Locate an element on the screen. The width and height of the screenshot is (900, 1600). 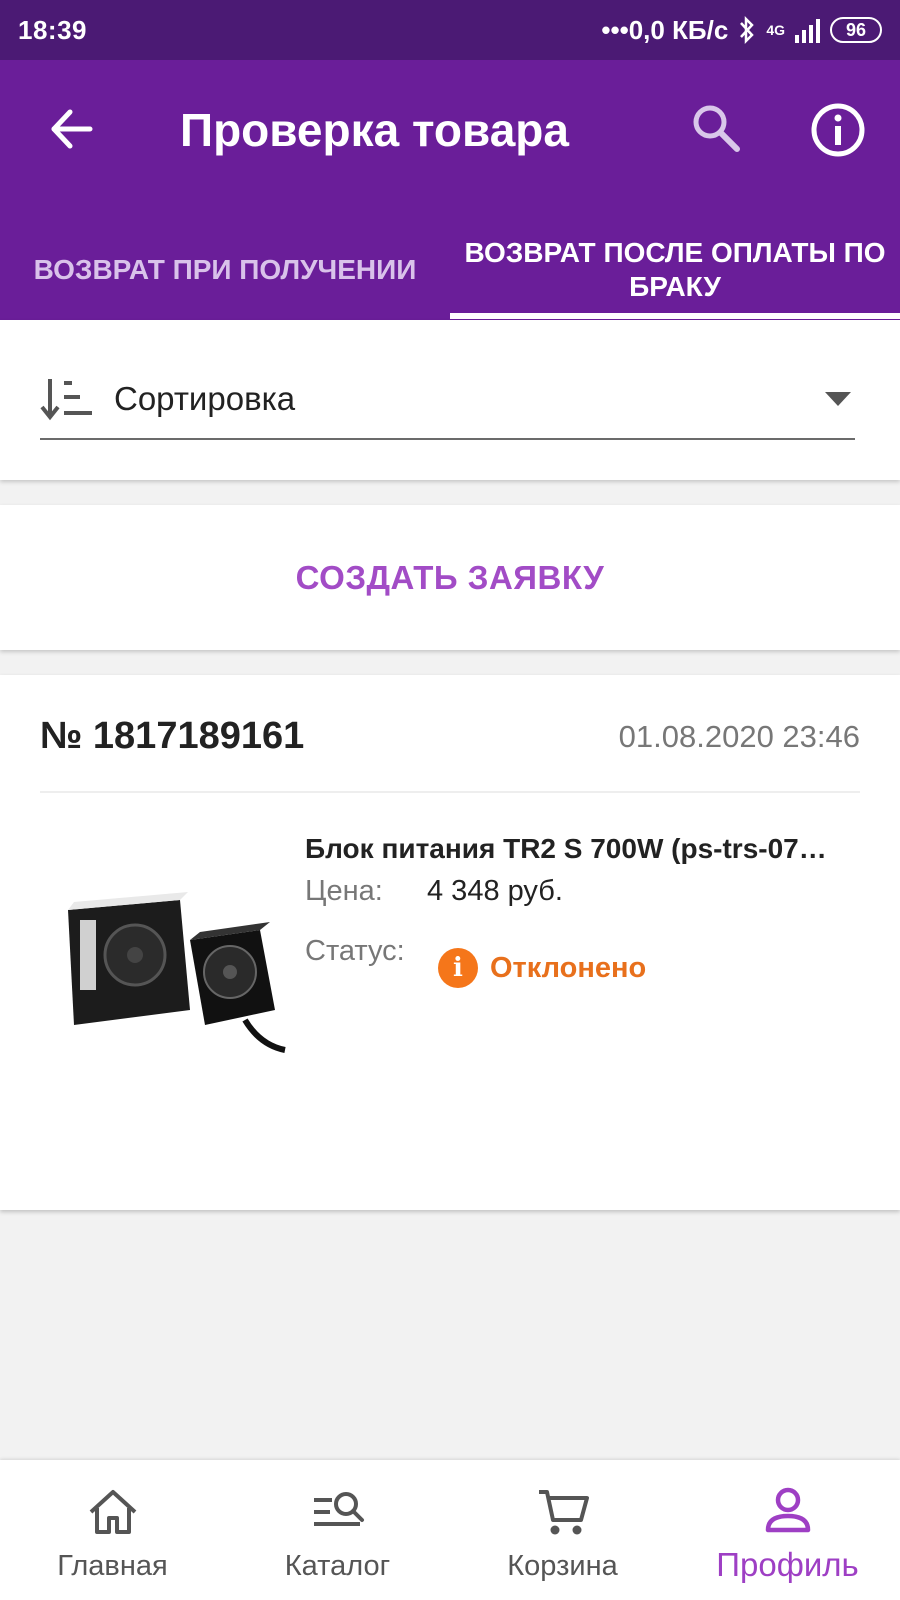
status-right: •••0,0 КБ/с 4G 96 is located at coordinates (741, 30).